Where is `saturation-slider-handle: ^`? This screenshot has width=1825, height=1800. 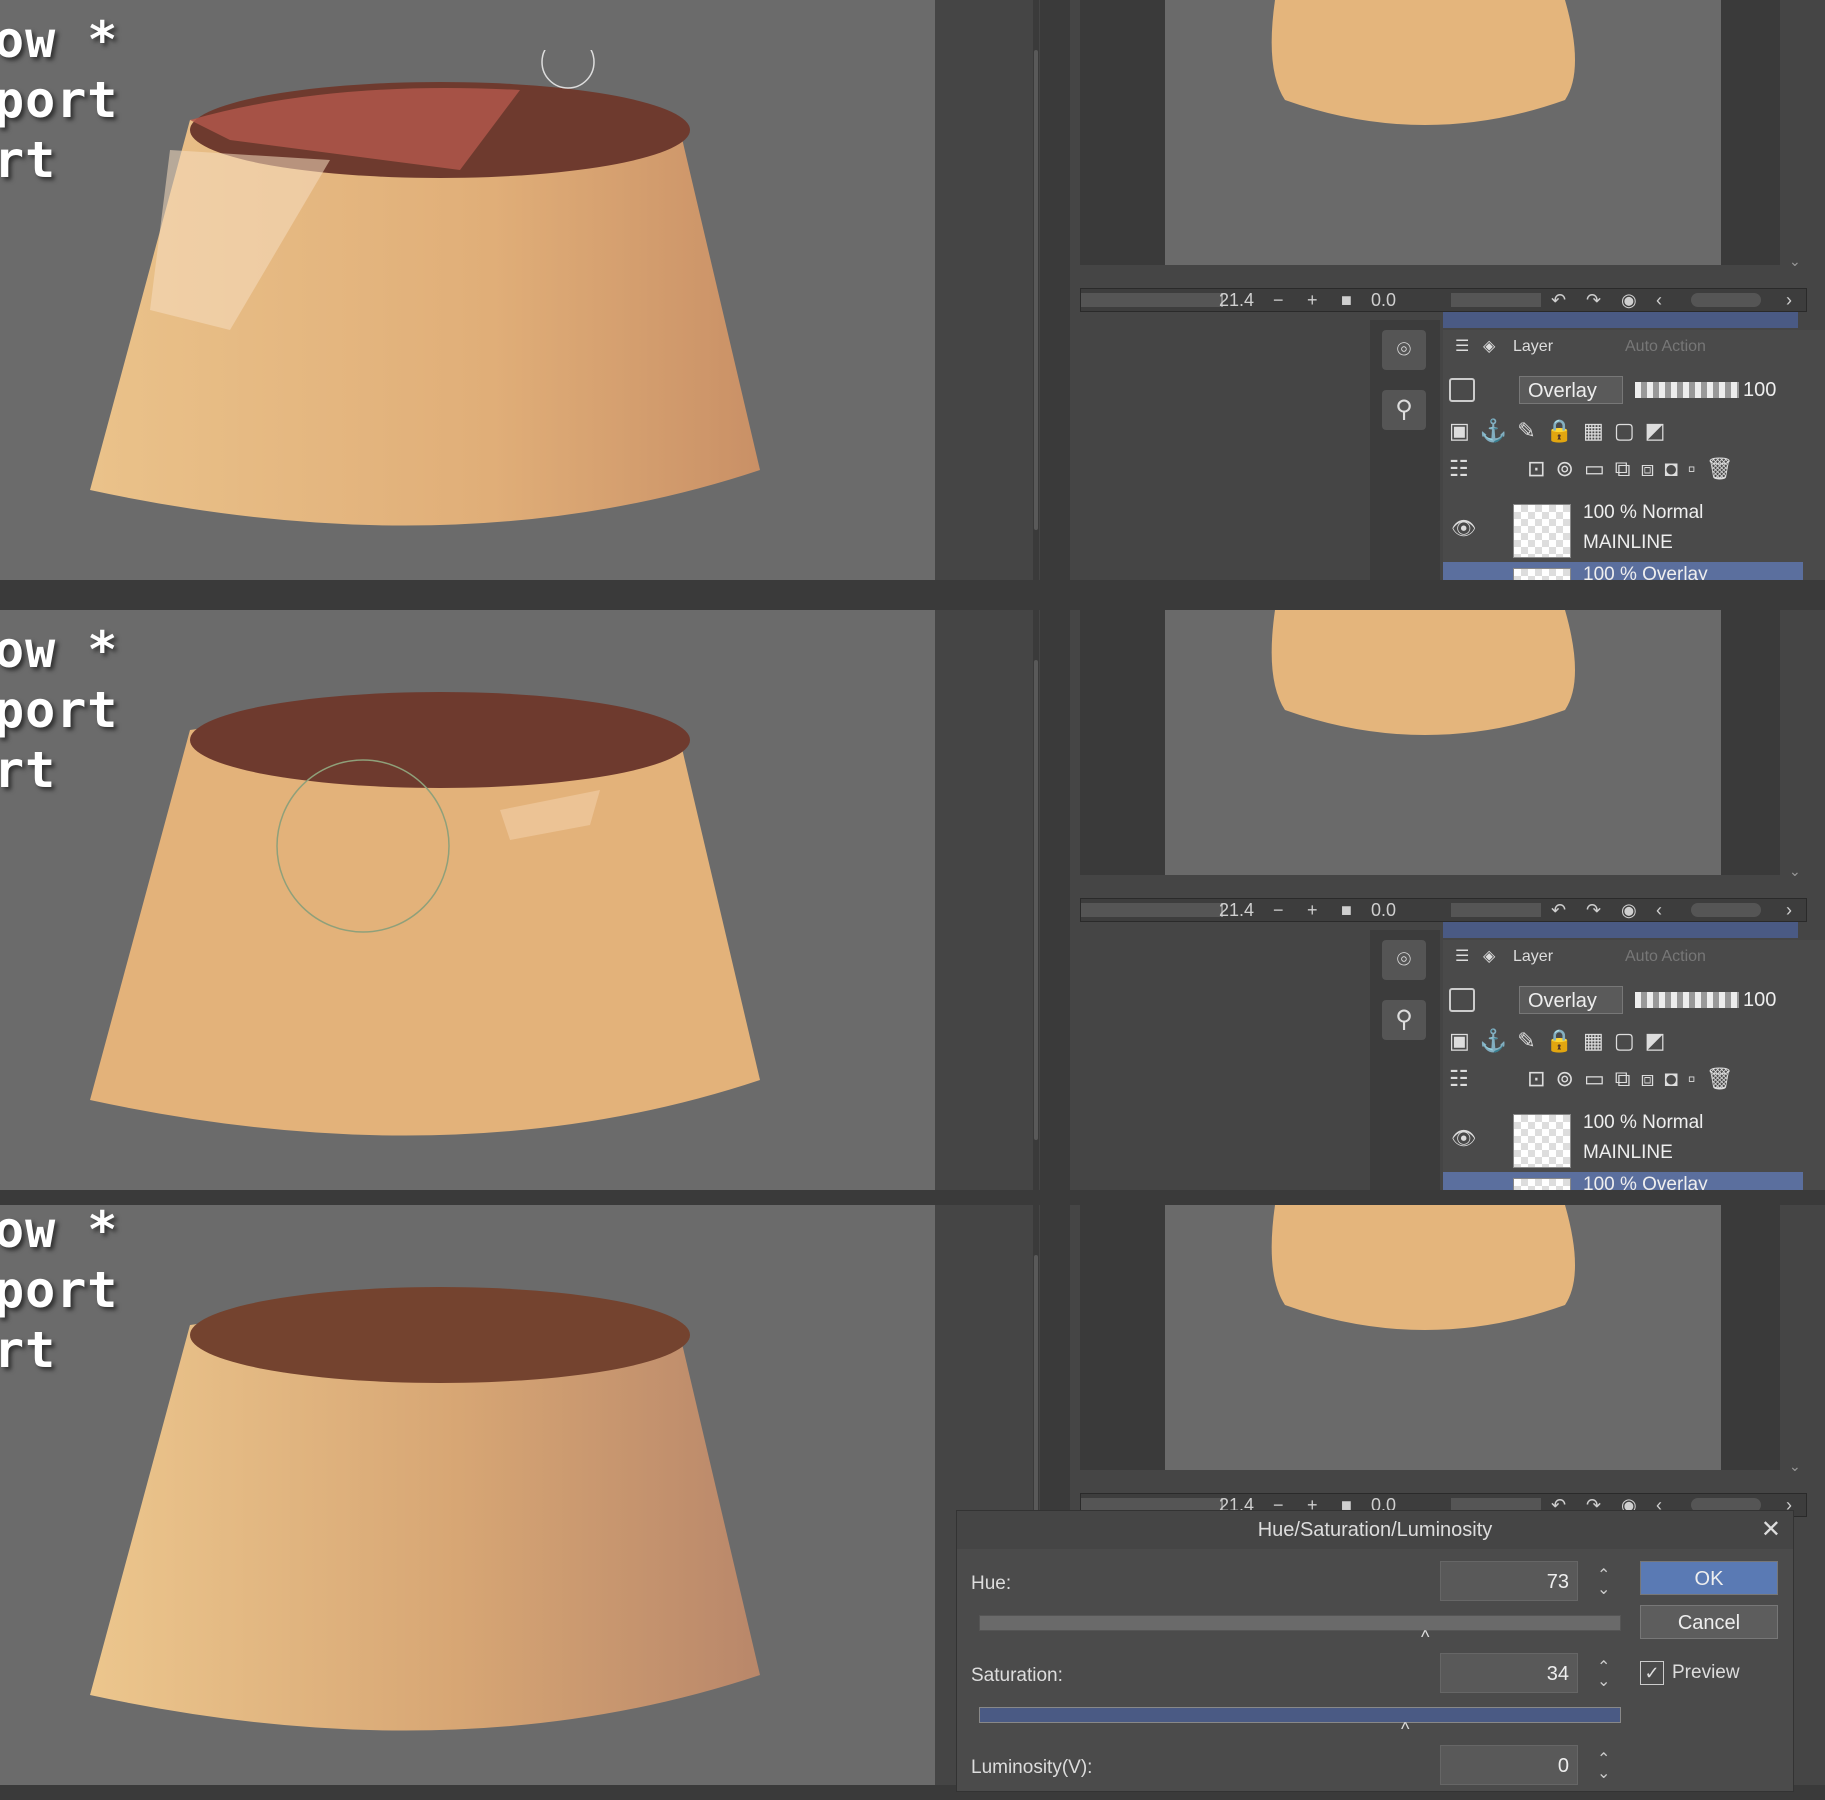 saturation-slider-handle: ^ is located at coordinates (1405, 1729).